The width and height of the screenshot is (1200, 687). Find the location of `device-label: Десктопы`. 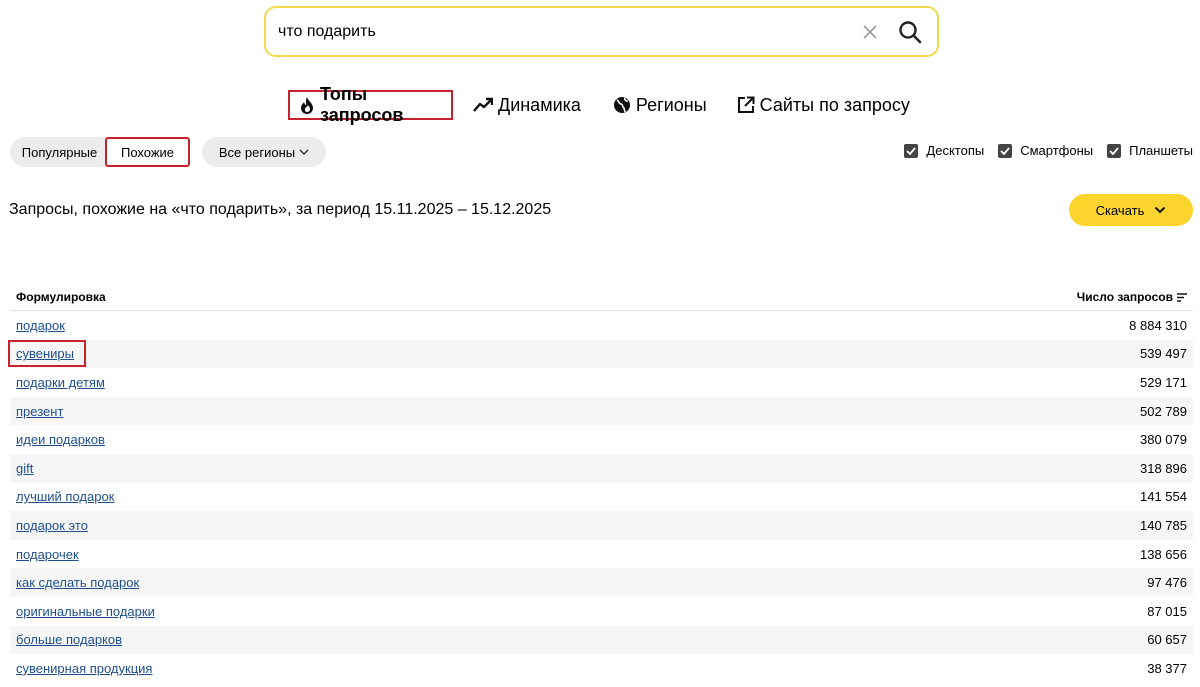

device-label: Десктопы is located at coordinates (955, 150).